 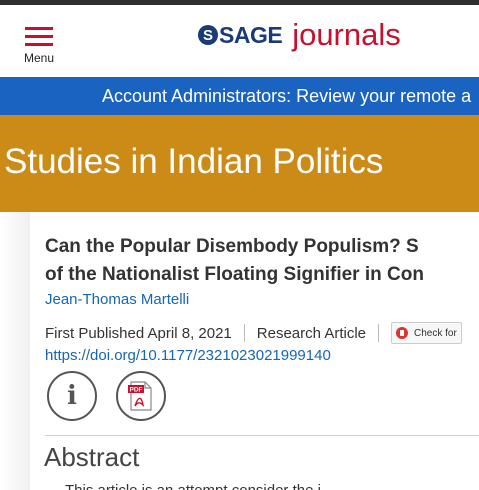 I want to click on doi-link: https://doi.org/10.1177/2321023021999140, so click(x=188, y=355).